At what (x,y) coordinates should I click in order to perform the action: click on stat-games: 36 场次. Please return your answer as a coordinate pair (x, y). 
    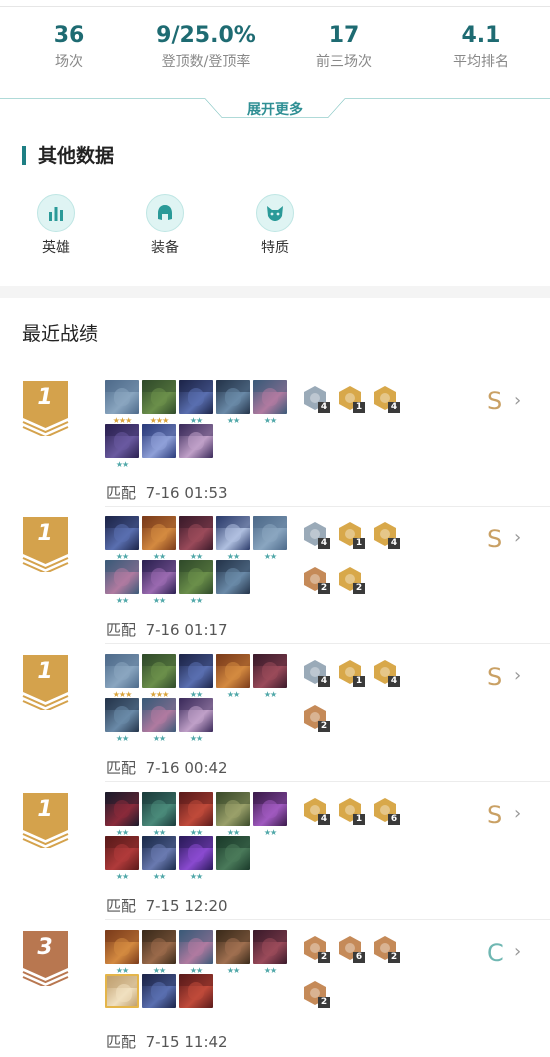
    Looking at the image, I should click on (69, 47).